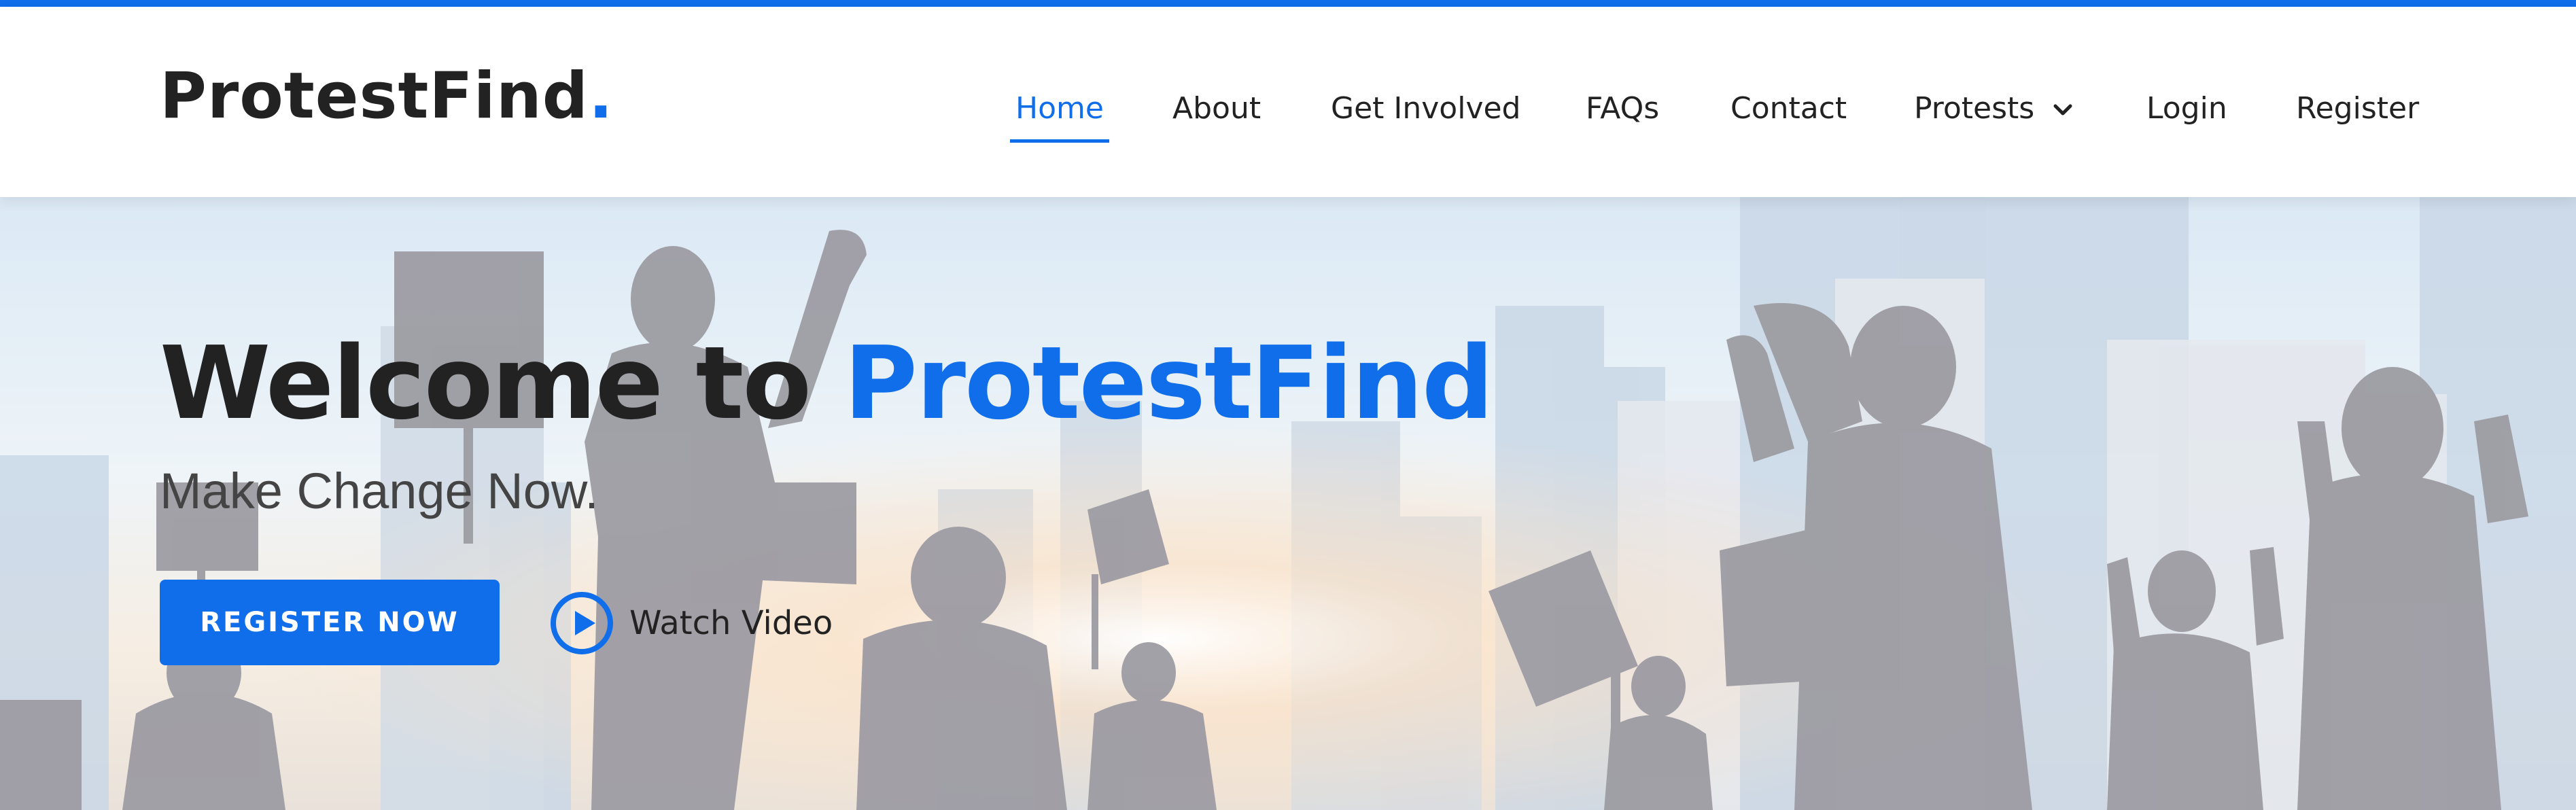  I want to click on nav-protests-dropdown: Protests, so click(1995, 109).